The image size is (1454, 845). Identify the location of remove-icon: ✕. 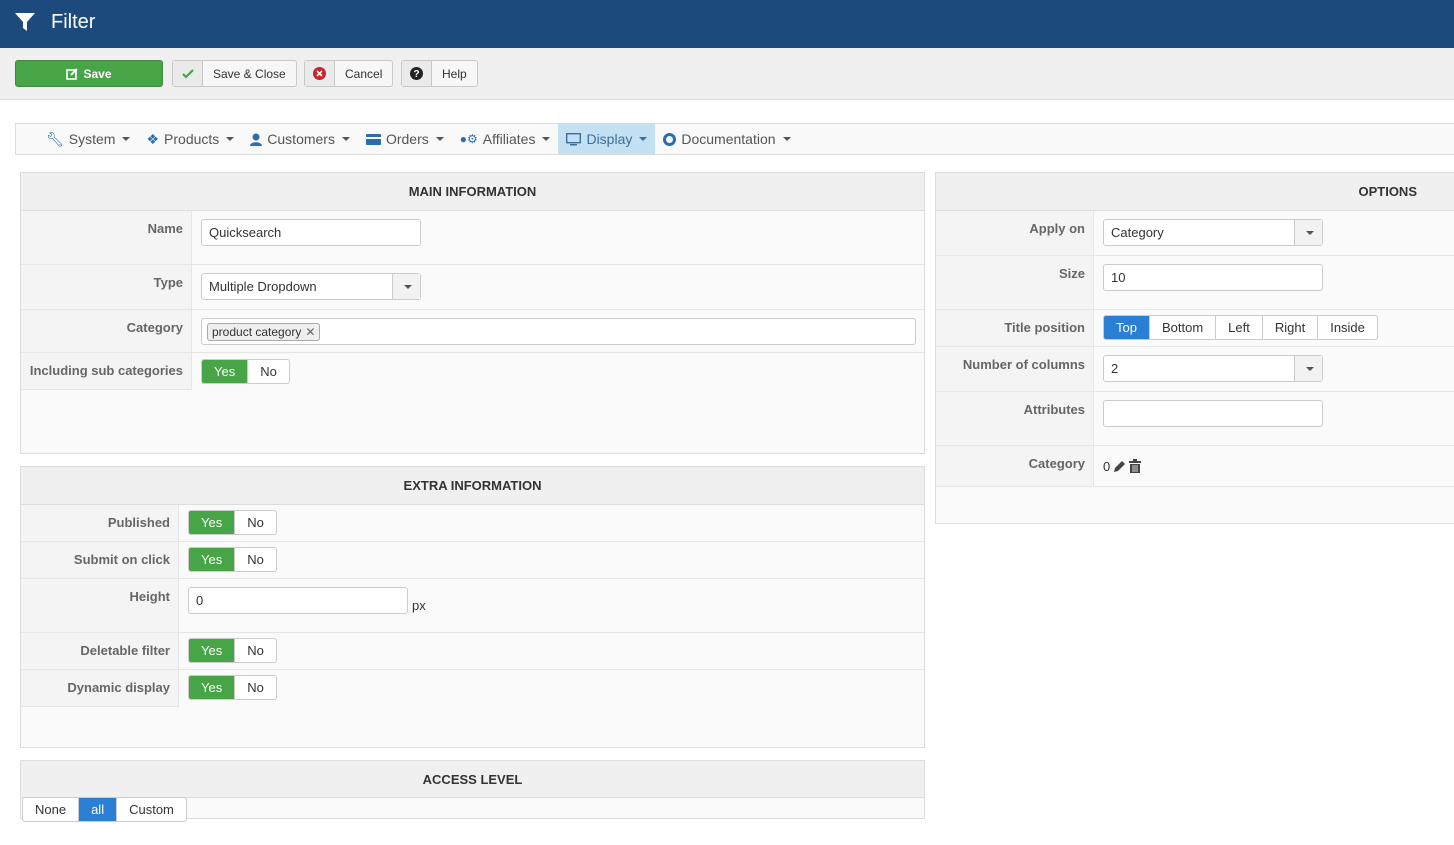
(310, 332).